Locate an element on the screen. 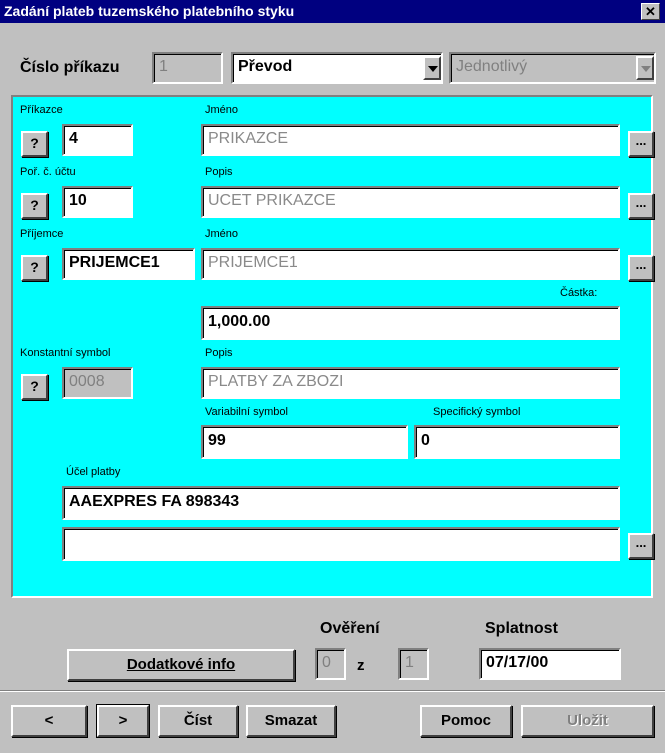 Image resolution: width=665 pixels, height=753 pixels. konst-lookup-button: ? is located at coordinates (34, 387).